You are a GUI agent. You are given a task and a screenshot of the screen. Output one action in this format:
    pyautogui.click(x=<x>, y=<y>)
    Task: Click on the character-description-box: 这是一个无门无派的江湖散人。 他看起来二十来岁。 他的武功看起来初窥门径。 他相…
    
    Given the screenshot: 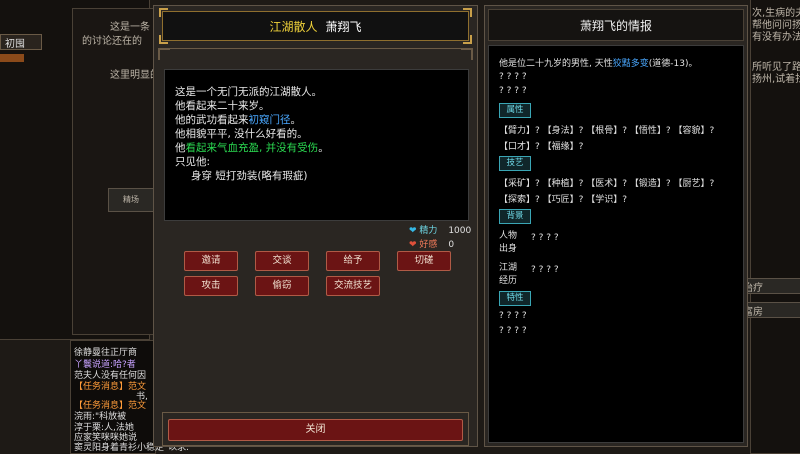 What is the action you would take?
    pyautogui.click(x=316, y=145)
    